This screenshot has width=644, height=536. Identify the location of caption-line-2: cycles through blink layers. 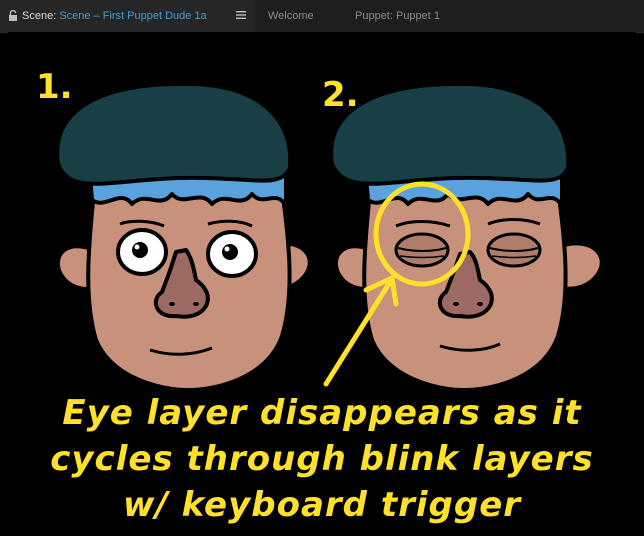
(322, 459).